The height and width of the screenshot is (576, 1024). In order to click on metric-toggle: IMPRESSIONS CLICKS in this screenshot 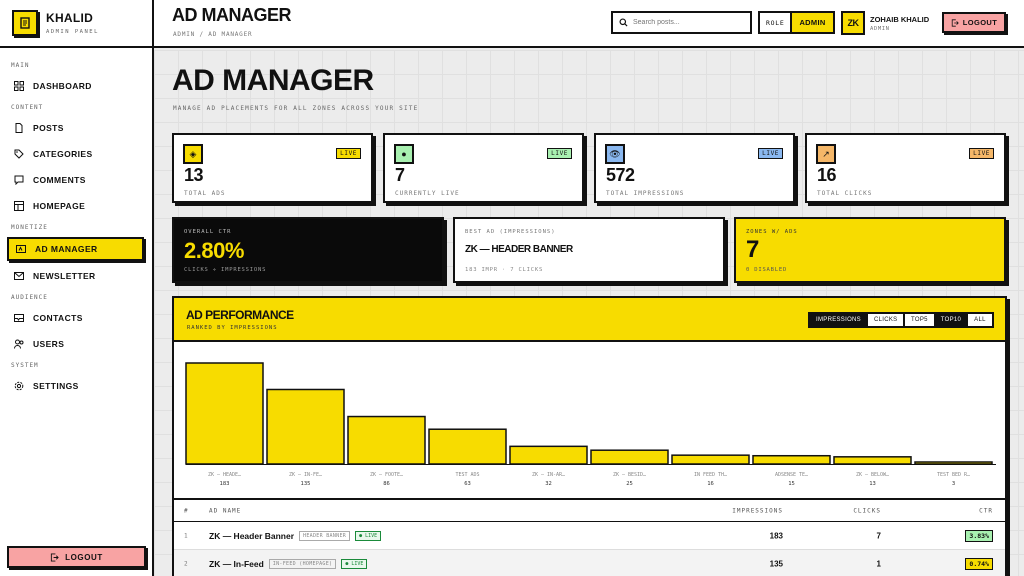, I will do `click(857, 320)`.